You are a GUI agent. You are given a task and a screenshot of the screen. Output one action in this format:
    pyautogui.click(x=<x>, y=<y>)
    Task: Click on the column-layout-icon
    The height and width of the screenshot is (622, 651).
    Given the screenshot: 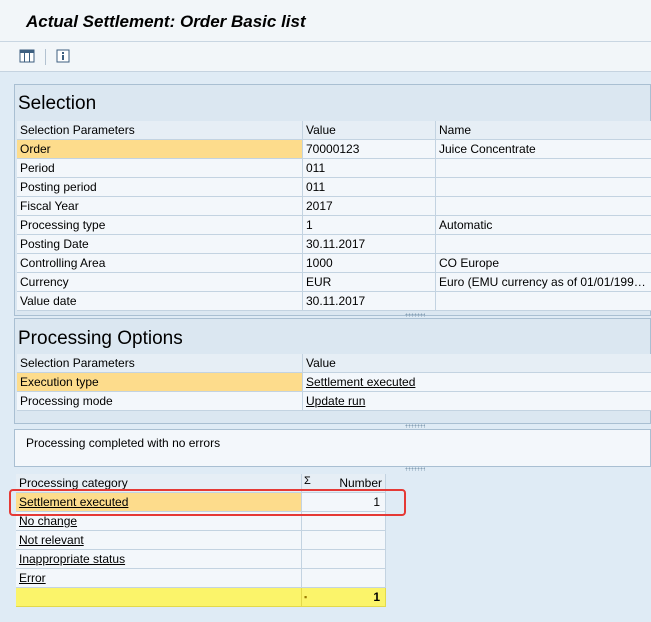 What is the action you would take?
    pyautogui.click(x=27, y=56)
    